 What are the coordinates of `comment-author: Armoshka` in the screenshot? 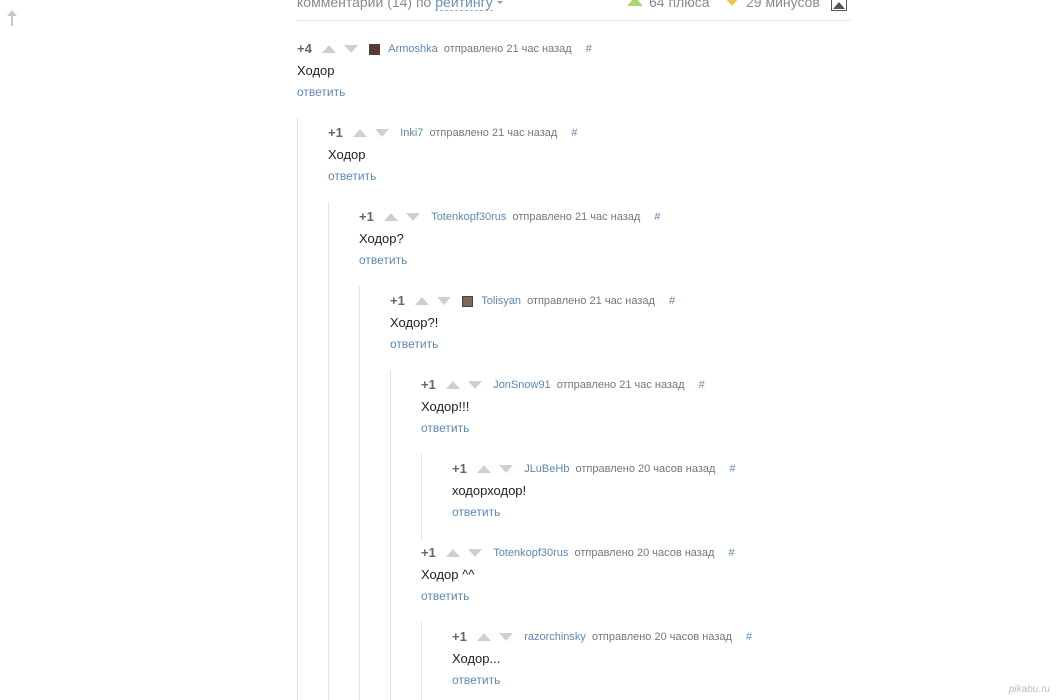 It's located at (413, 49).